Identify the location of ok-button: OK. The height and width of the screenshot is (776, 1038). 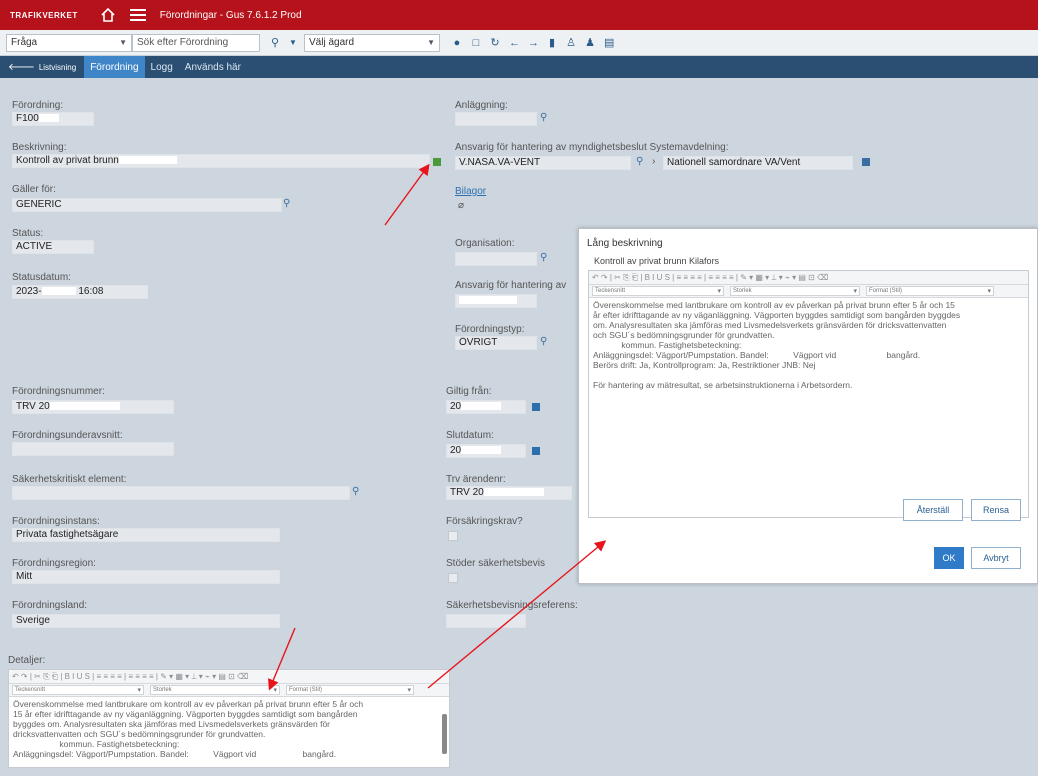
(949, 558).